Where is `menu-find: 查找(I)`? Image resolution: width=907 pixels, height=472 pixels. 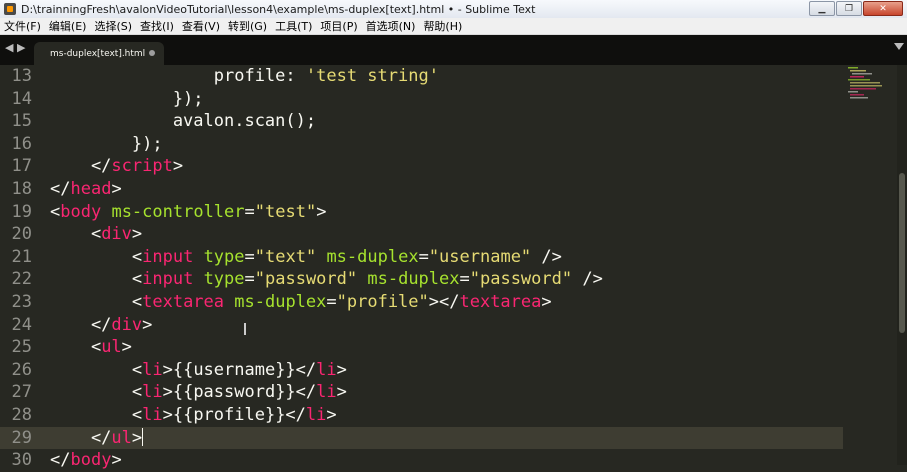 menu-find: 查找(I) is located at coordinates (157, 26).